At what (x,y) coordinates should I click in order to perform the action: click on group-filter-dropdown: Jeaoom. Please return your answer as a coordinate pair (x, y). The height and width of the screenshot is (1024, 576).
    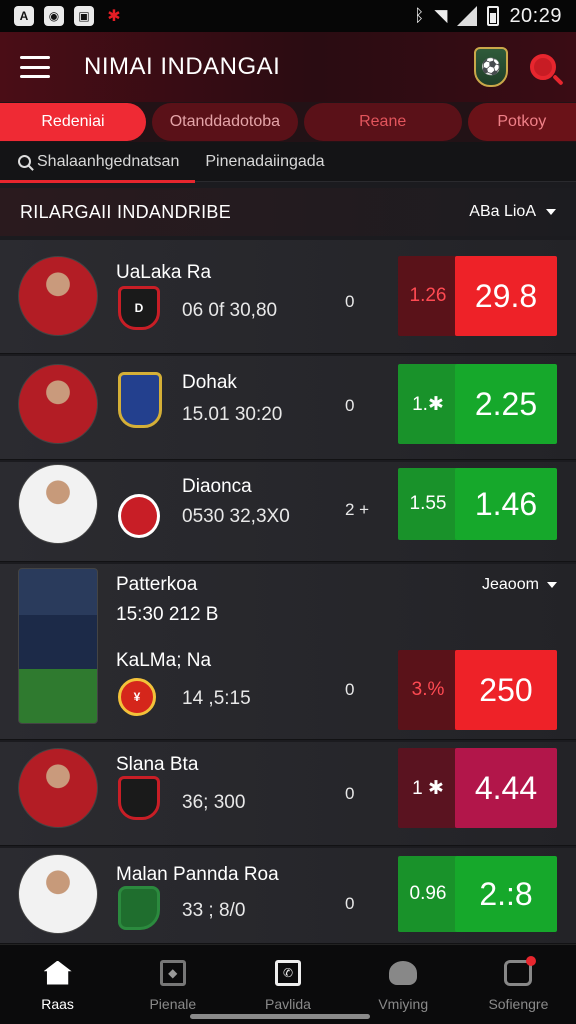
    Looking at the image, I should click on (519, 585).